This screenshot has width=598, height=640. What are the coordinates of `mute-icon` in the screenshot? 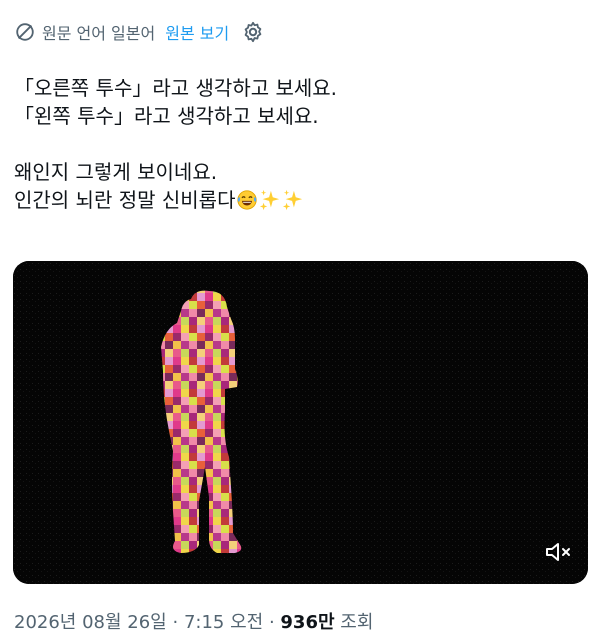 It's located at (558, 552).